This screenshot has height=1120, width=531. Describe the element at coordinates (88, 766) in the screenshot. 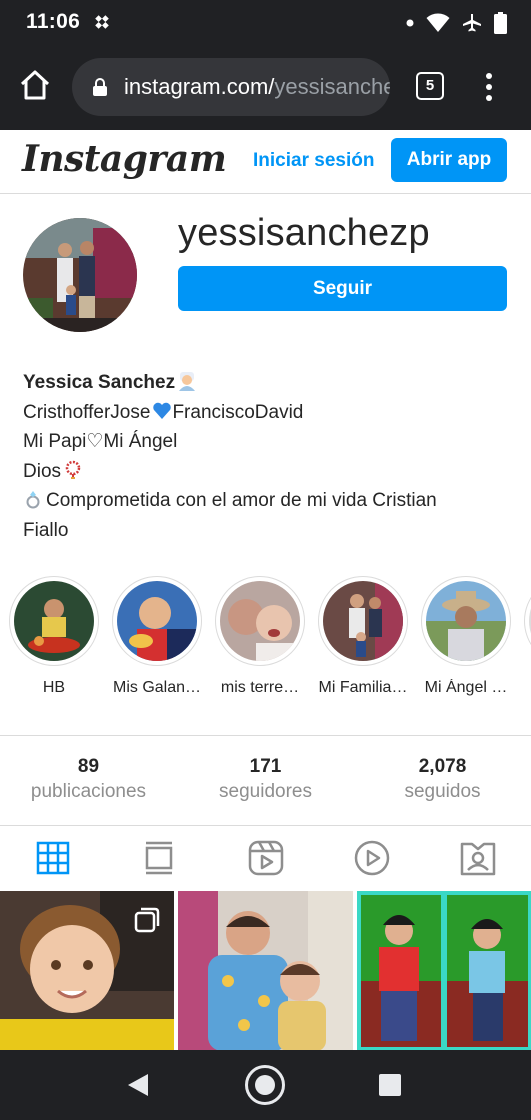

I see `stat-value: 89` at that location.